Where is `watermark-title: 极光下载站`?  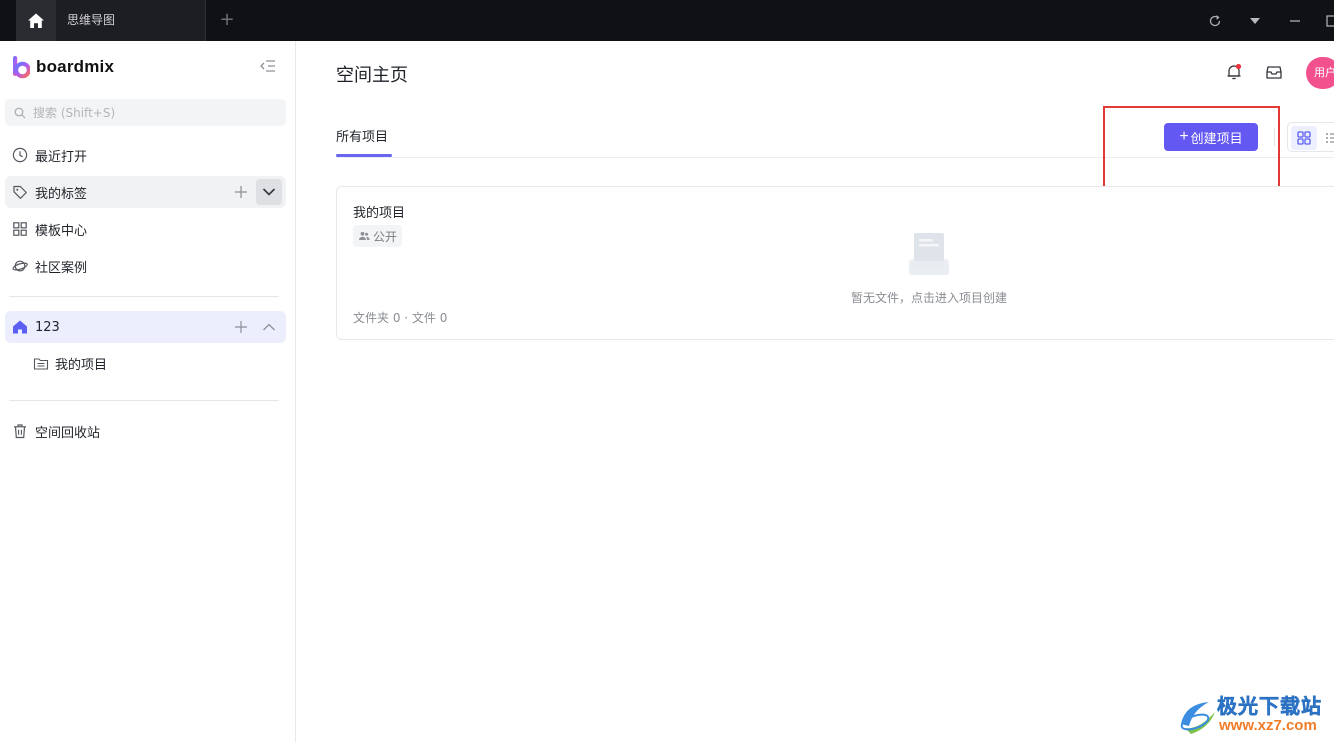
watermark-title: 极光下载站 is located at coordinates (1269, 706).